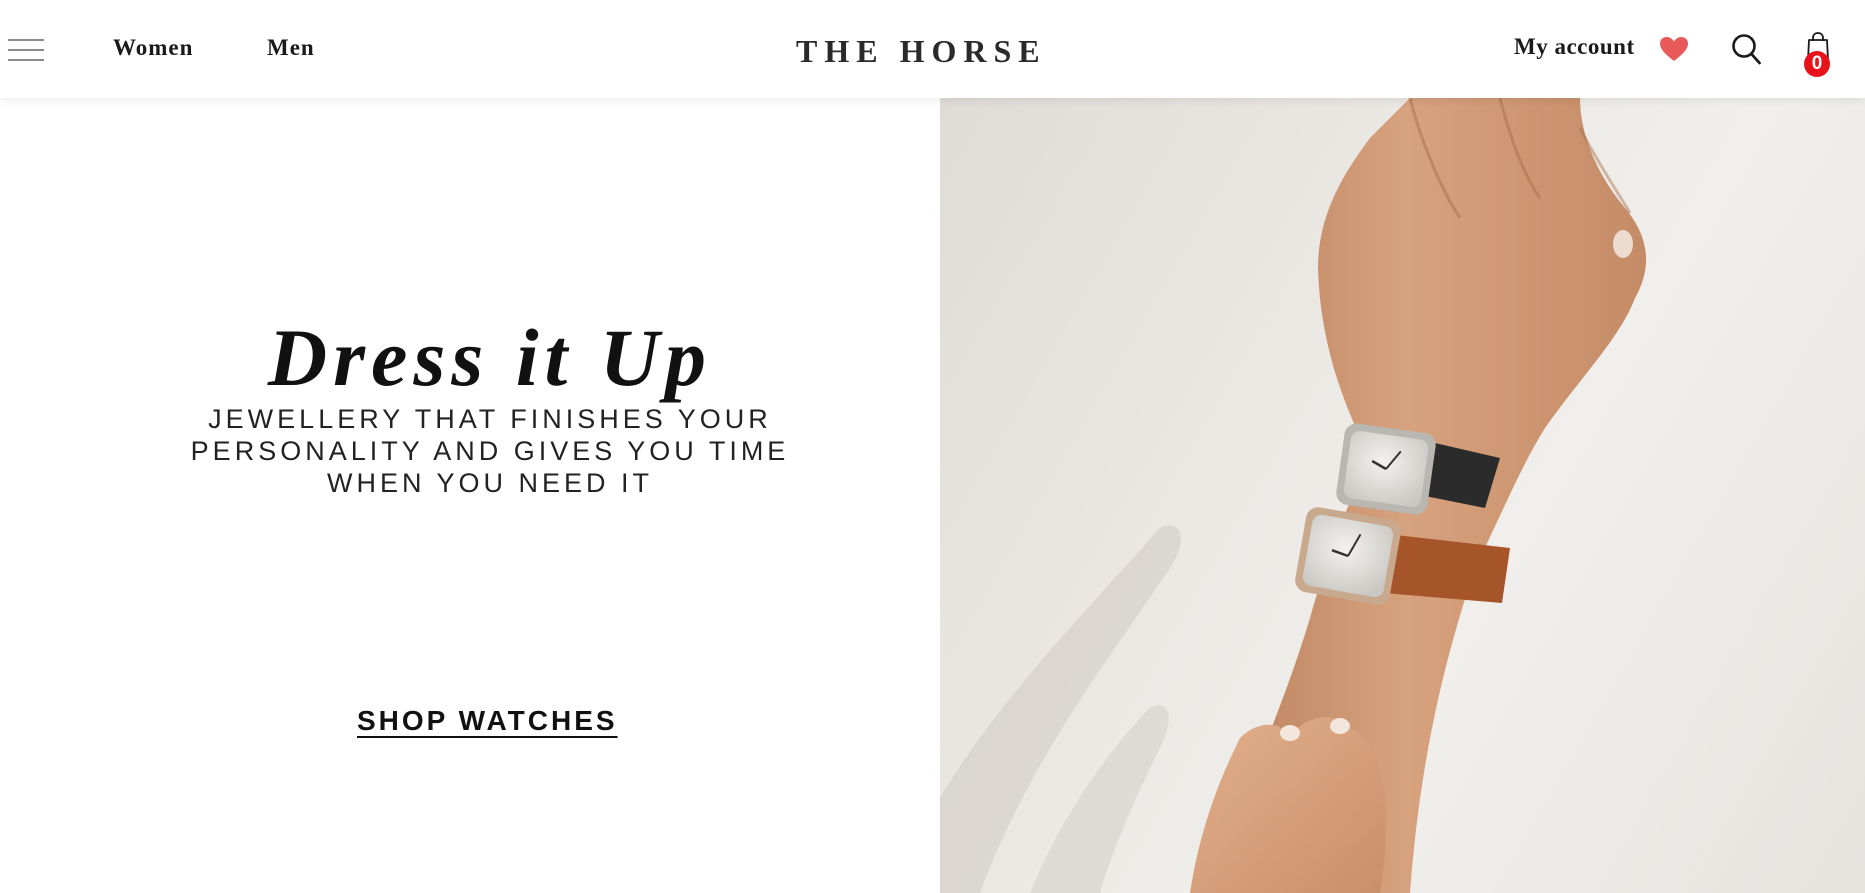 This screenshot has width=1865, height=893. Describe the element at coordinates (1574, 47) in the screenshot. I see `my-account-link: My account` at that location.